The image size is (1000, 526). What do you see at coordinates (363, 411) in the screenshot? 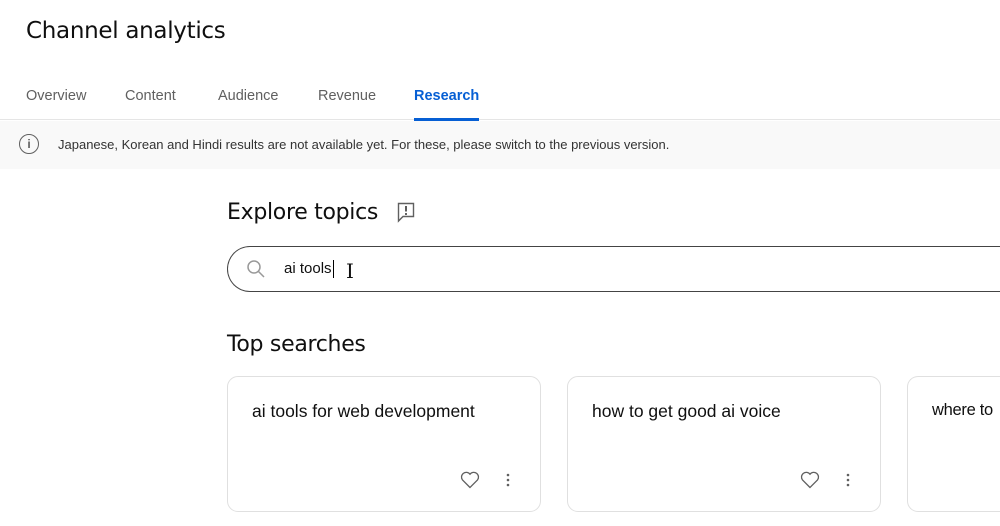
I see `card-title: ai tools for web development` at bounding box center [363, 411].